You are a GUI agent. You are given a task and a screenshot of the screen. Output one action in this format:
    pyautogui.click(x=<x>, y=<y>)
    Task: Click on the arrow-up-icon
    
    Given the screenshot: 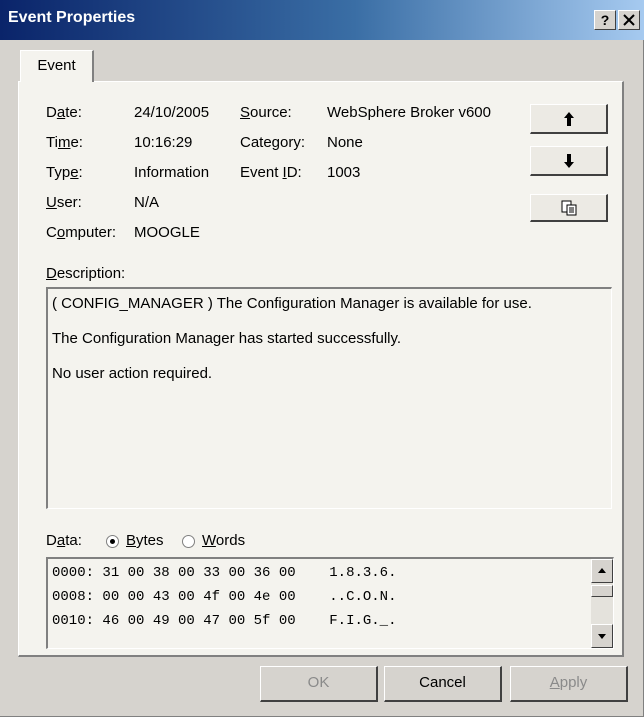 What is the action you would take?
    pyautogui.click(x=568, y=118)
    